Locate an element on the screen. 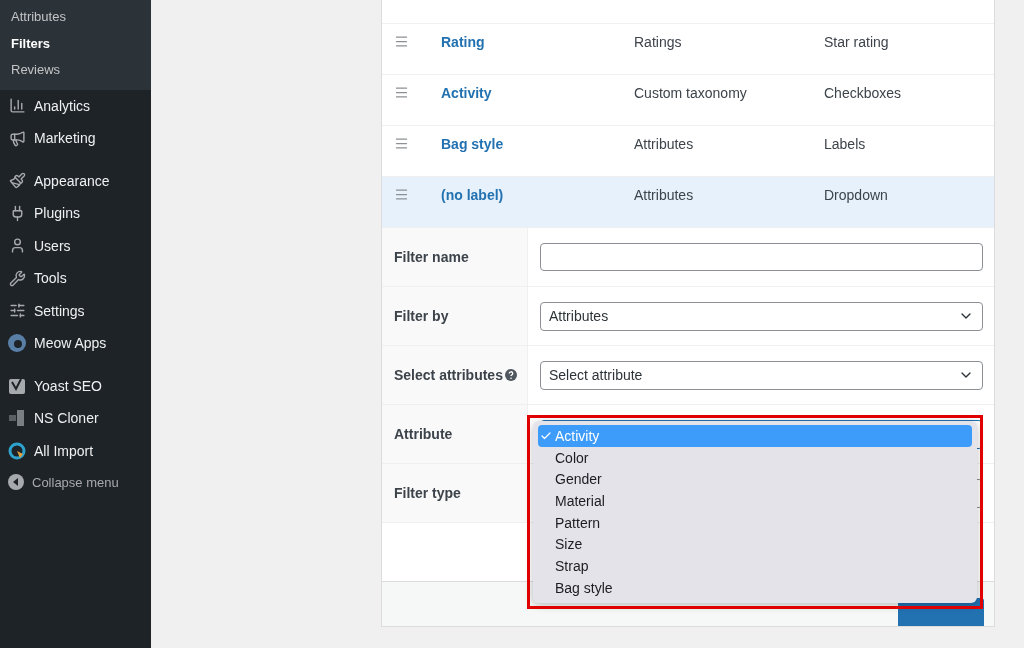 Image resolution: width=1024 pixels, height=648 pixels. menu-label: Marketing is located at coordinates (65, 138).